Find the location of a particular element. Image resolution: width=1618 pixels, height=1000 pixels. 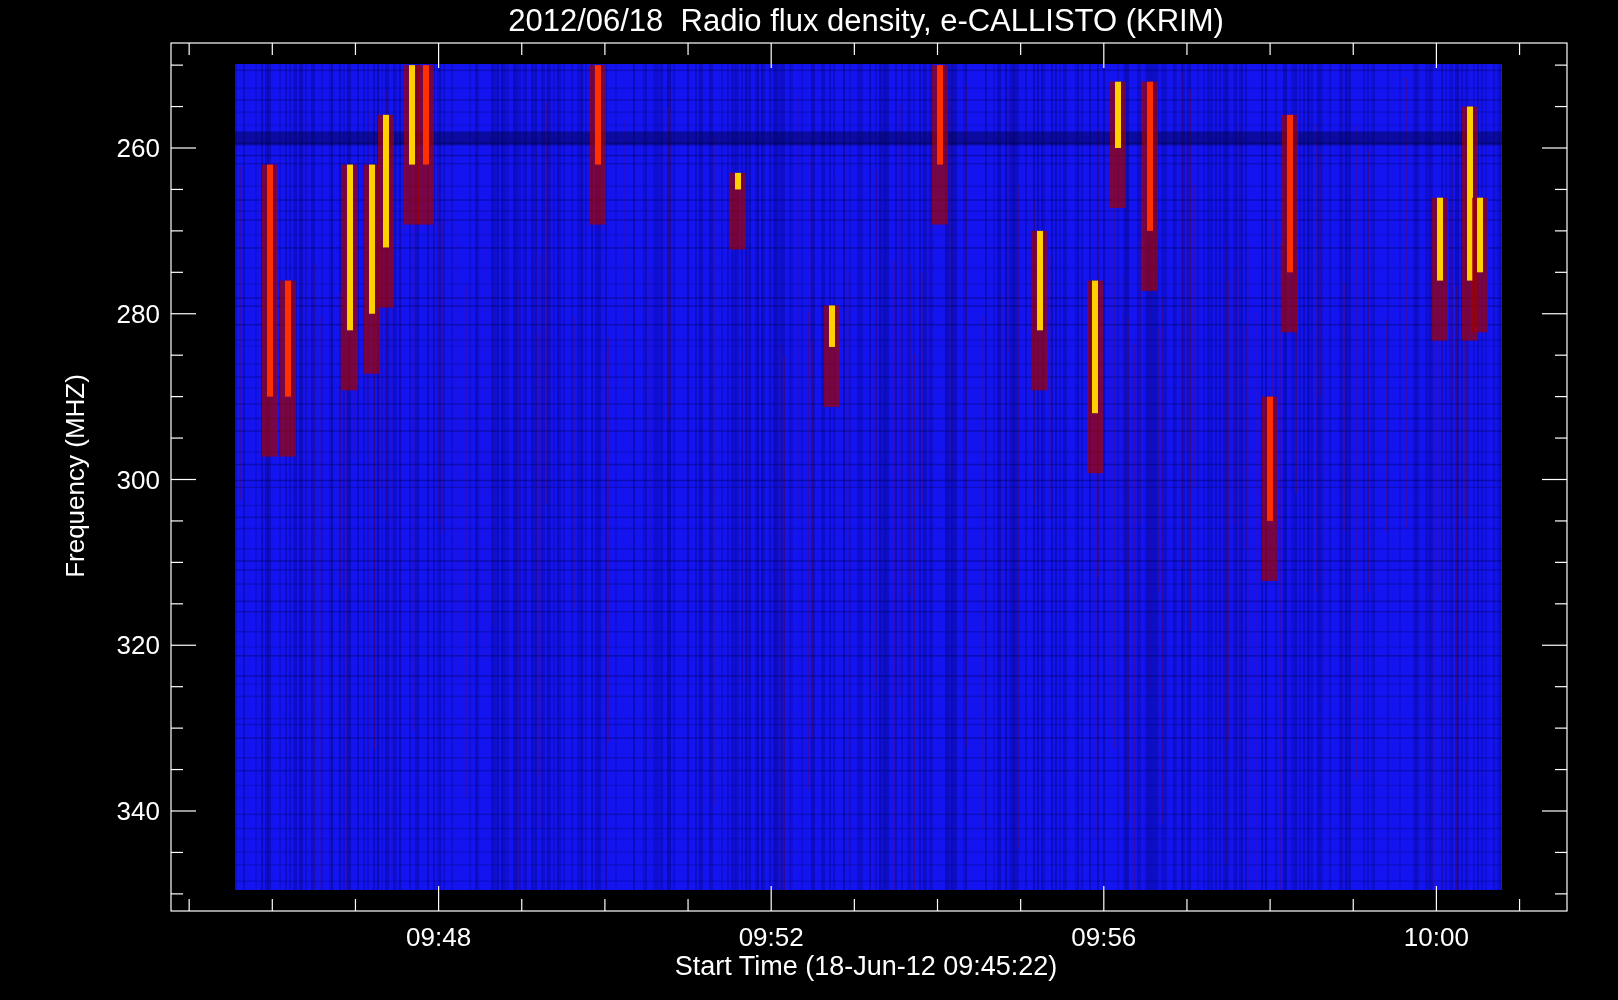

x-tick-label: 09:56 is located at coordinates (1104, 937).